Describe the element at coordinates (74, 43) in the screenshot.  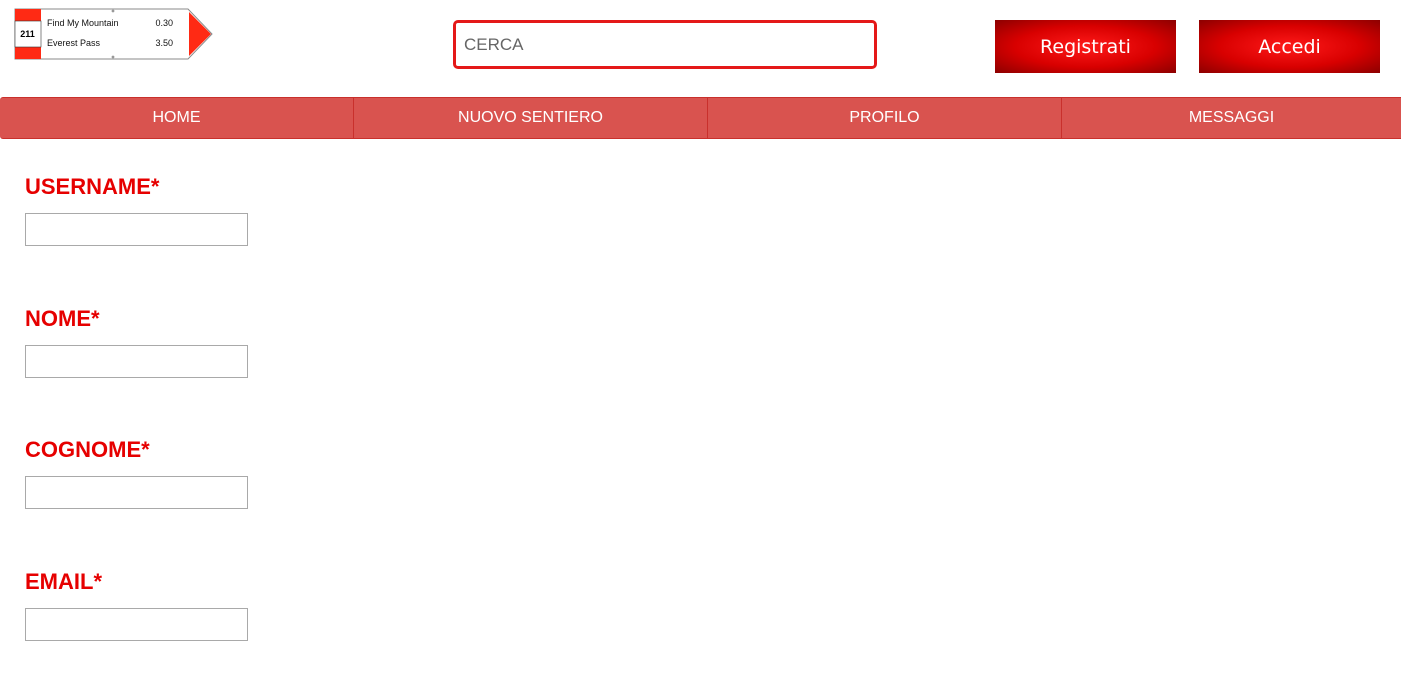
I see `trail-destination: Everest Pass` at that location.